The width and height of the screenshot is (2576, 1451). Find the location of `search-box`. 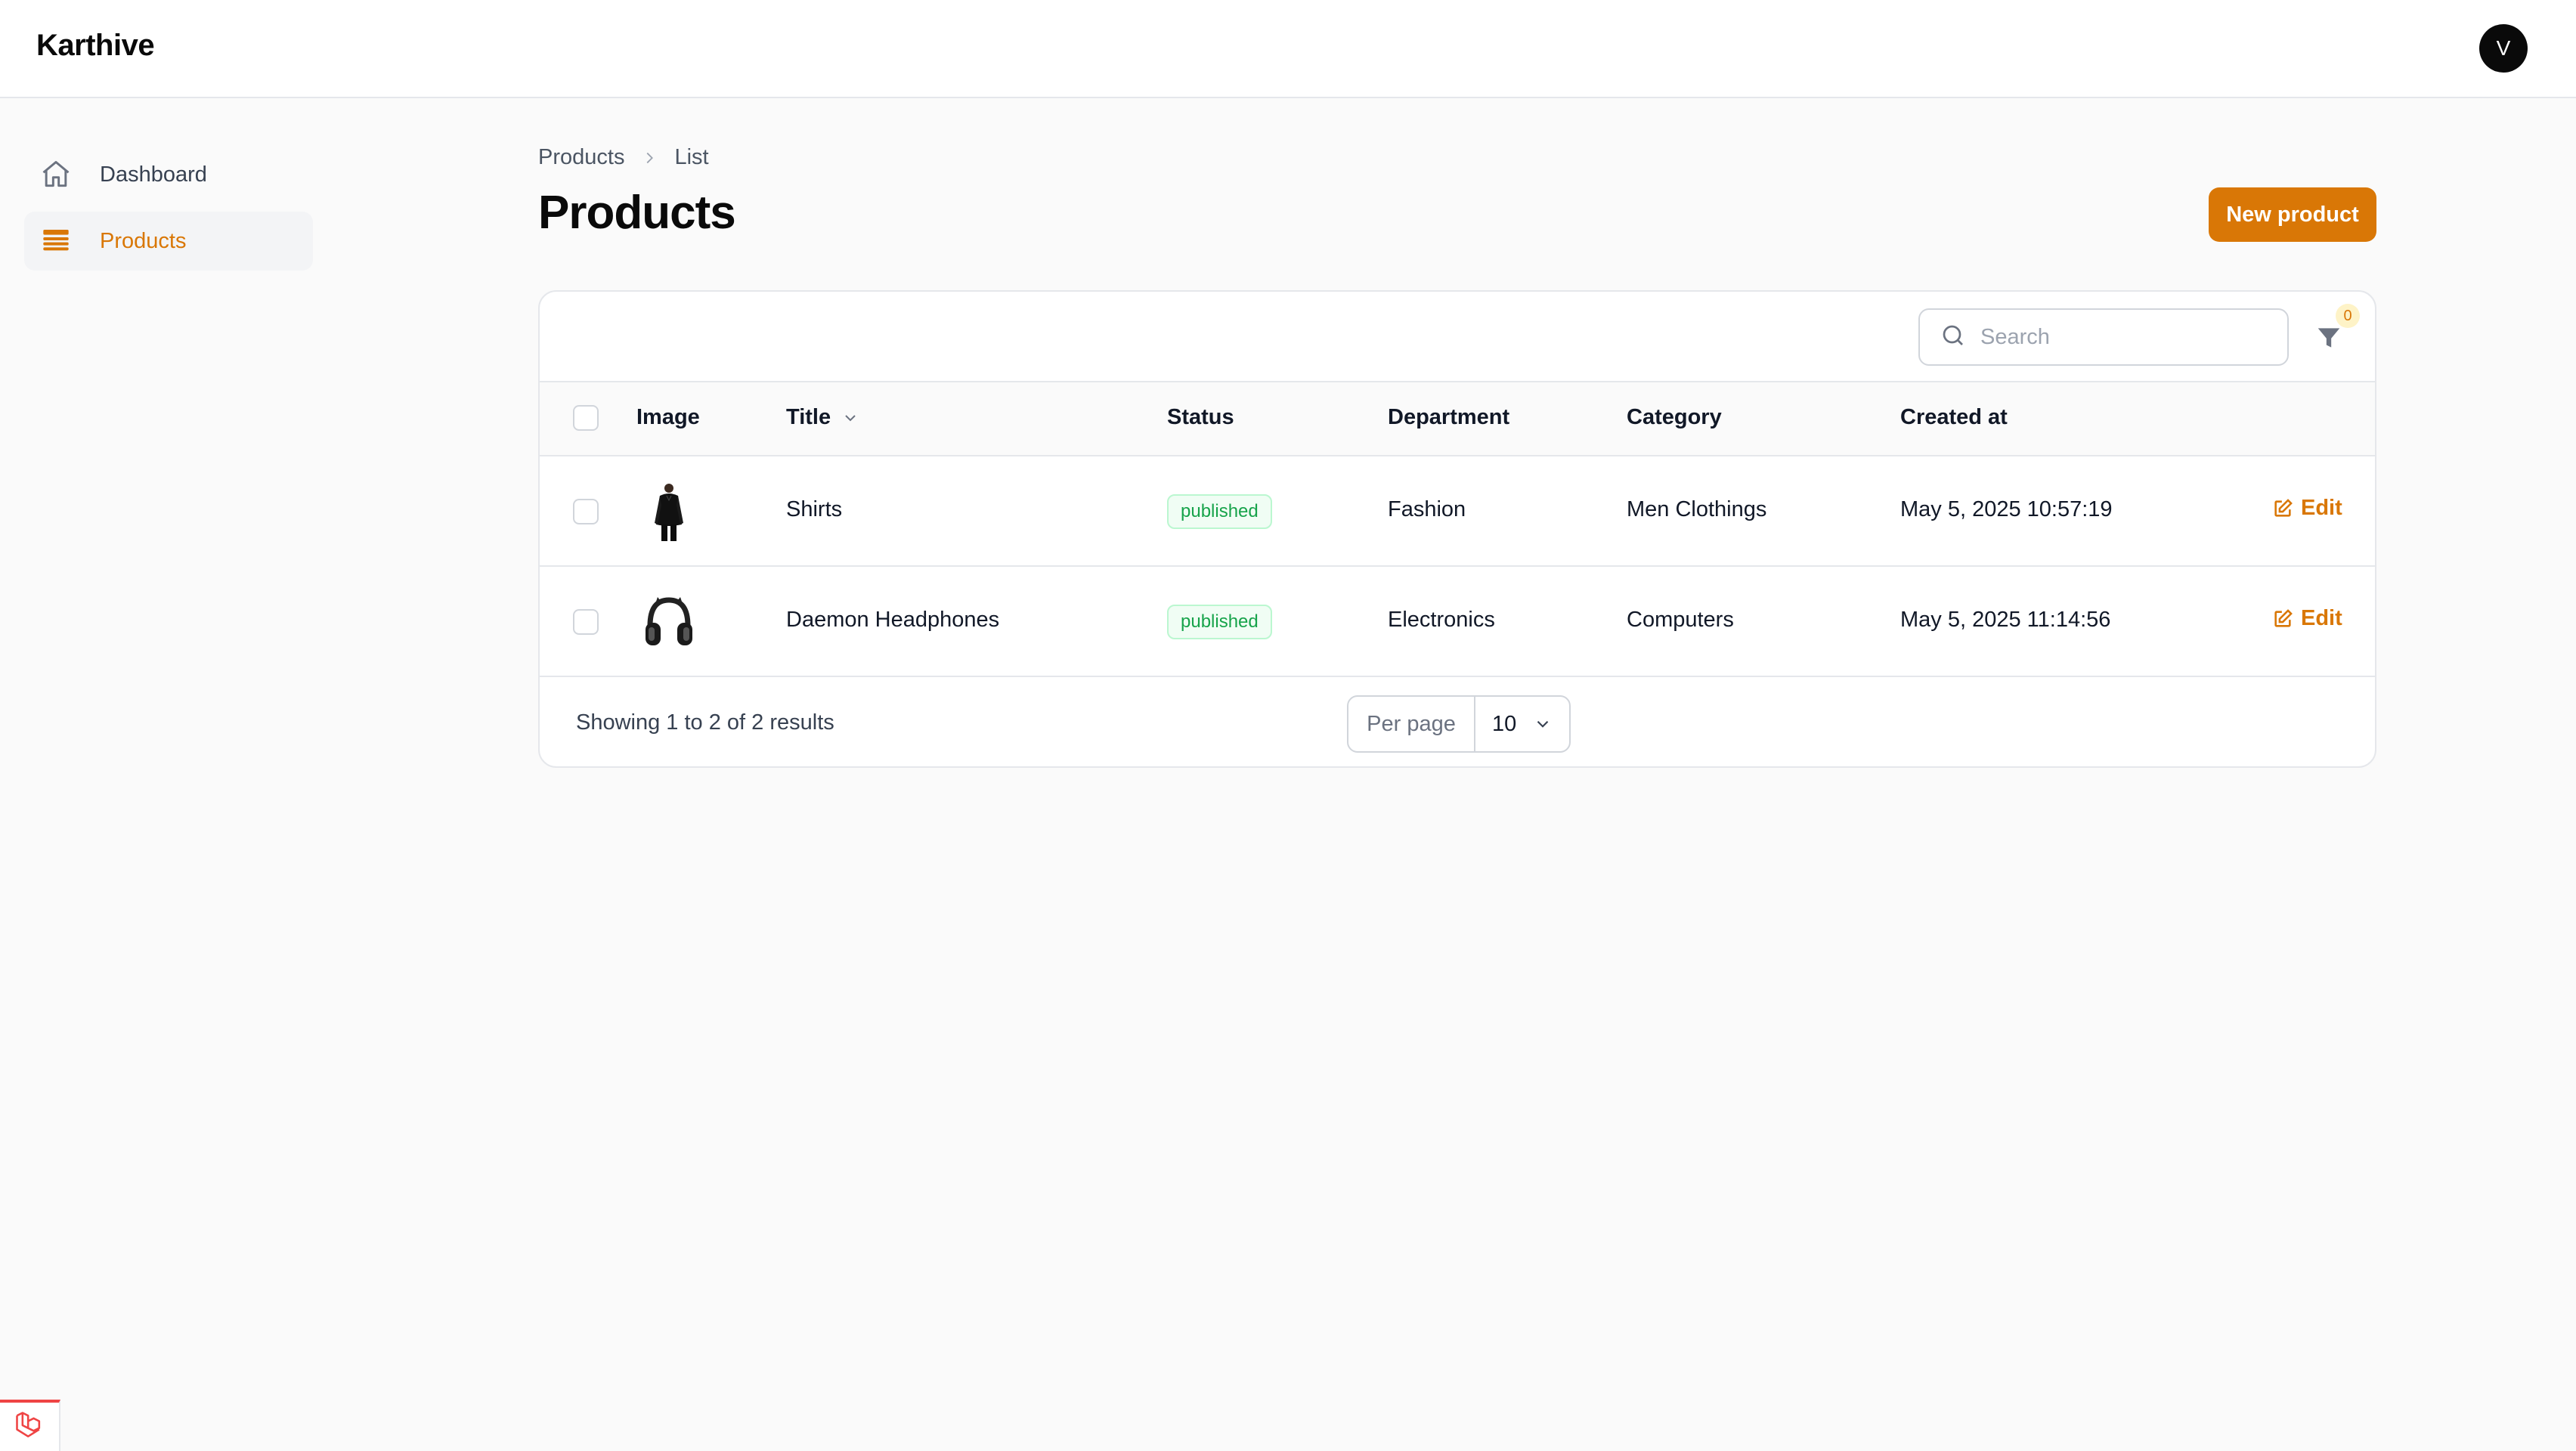

search-box is located at coordinates (2103, 337).